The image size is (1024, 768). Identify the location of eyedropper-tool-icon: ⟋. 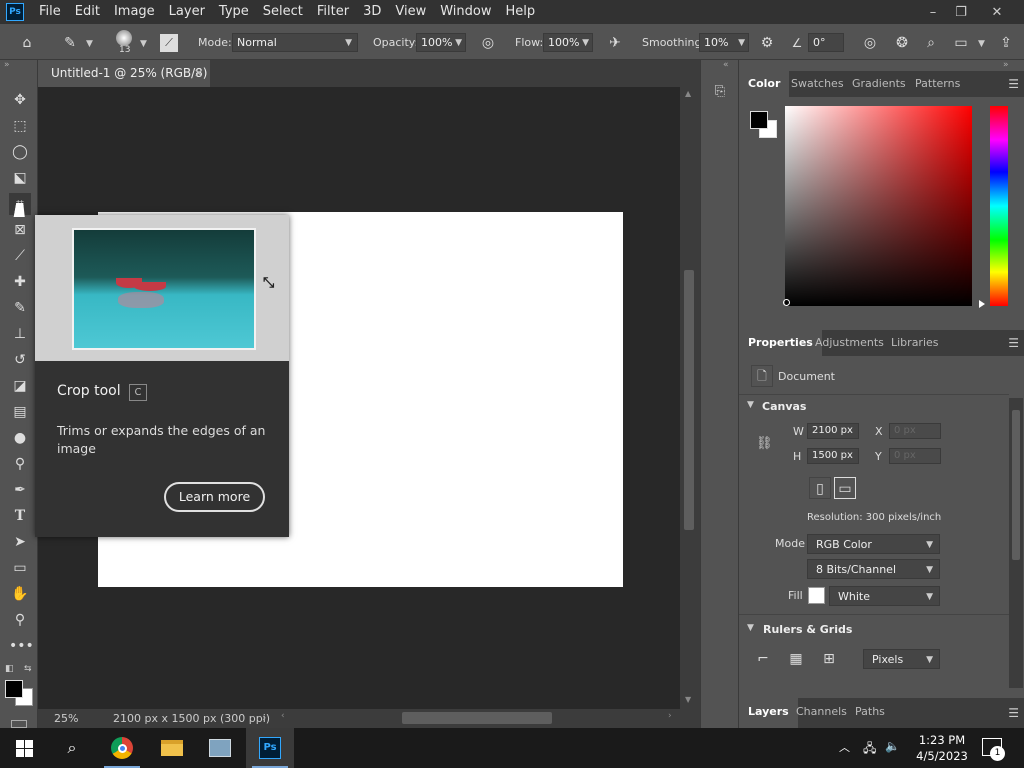
(20, 256).